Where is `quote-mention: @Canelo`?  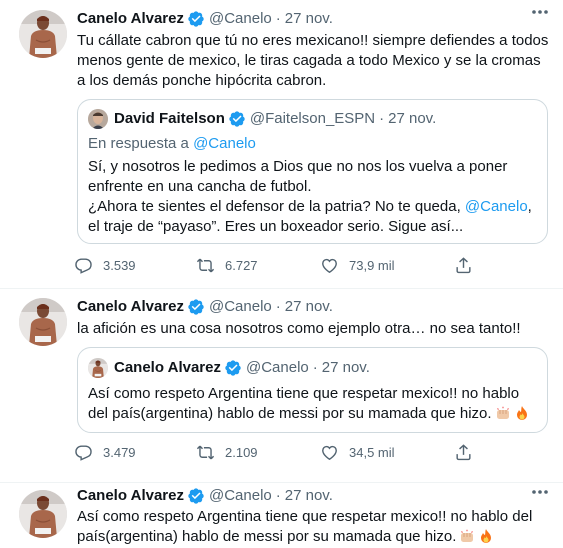 quote-mention: @Canelo is located at coordinates (496, 206).